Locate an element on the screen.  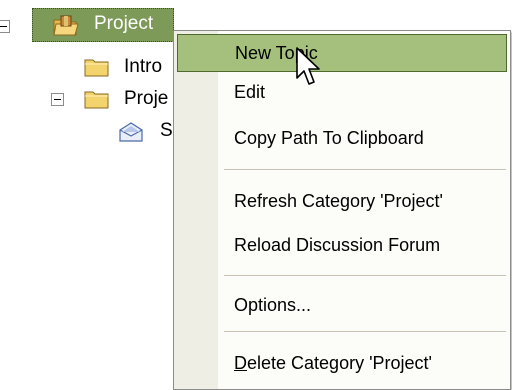
menu-item-label-rest: elete Category 'Project' is located at coordinates (339, 363).